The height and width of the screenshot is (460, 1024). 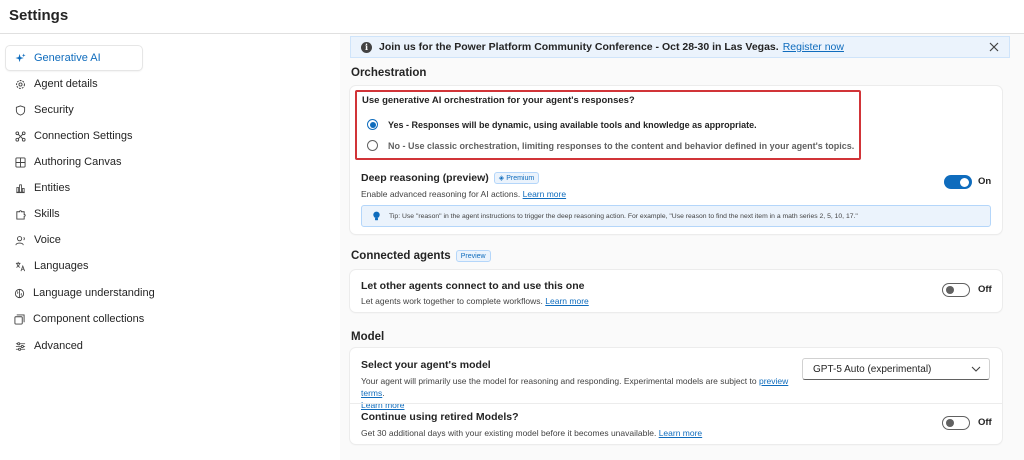 What do you see at coordinates (520, 178) in the screenshot?
I see `premium-badge-label: Premium` at bounding box center [520, 178].